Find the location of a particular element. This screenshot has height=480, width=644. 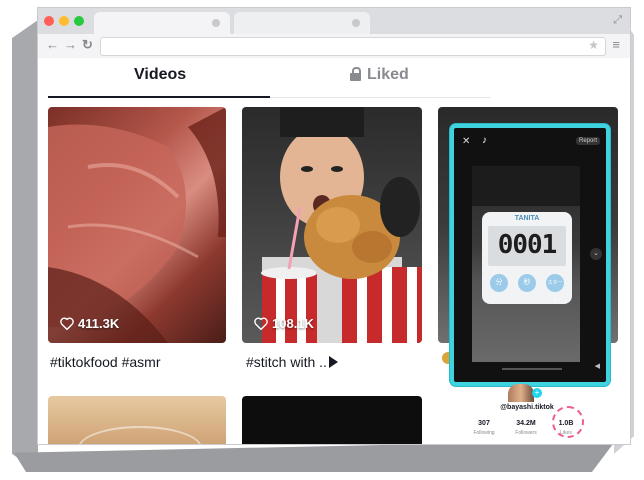

stat-followers-label: Followers is located at coordinates (526, 433).